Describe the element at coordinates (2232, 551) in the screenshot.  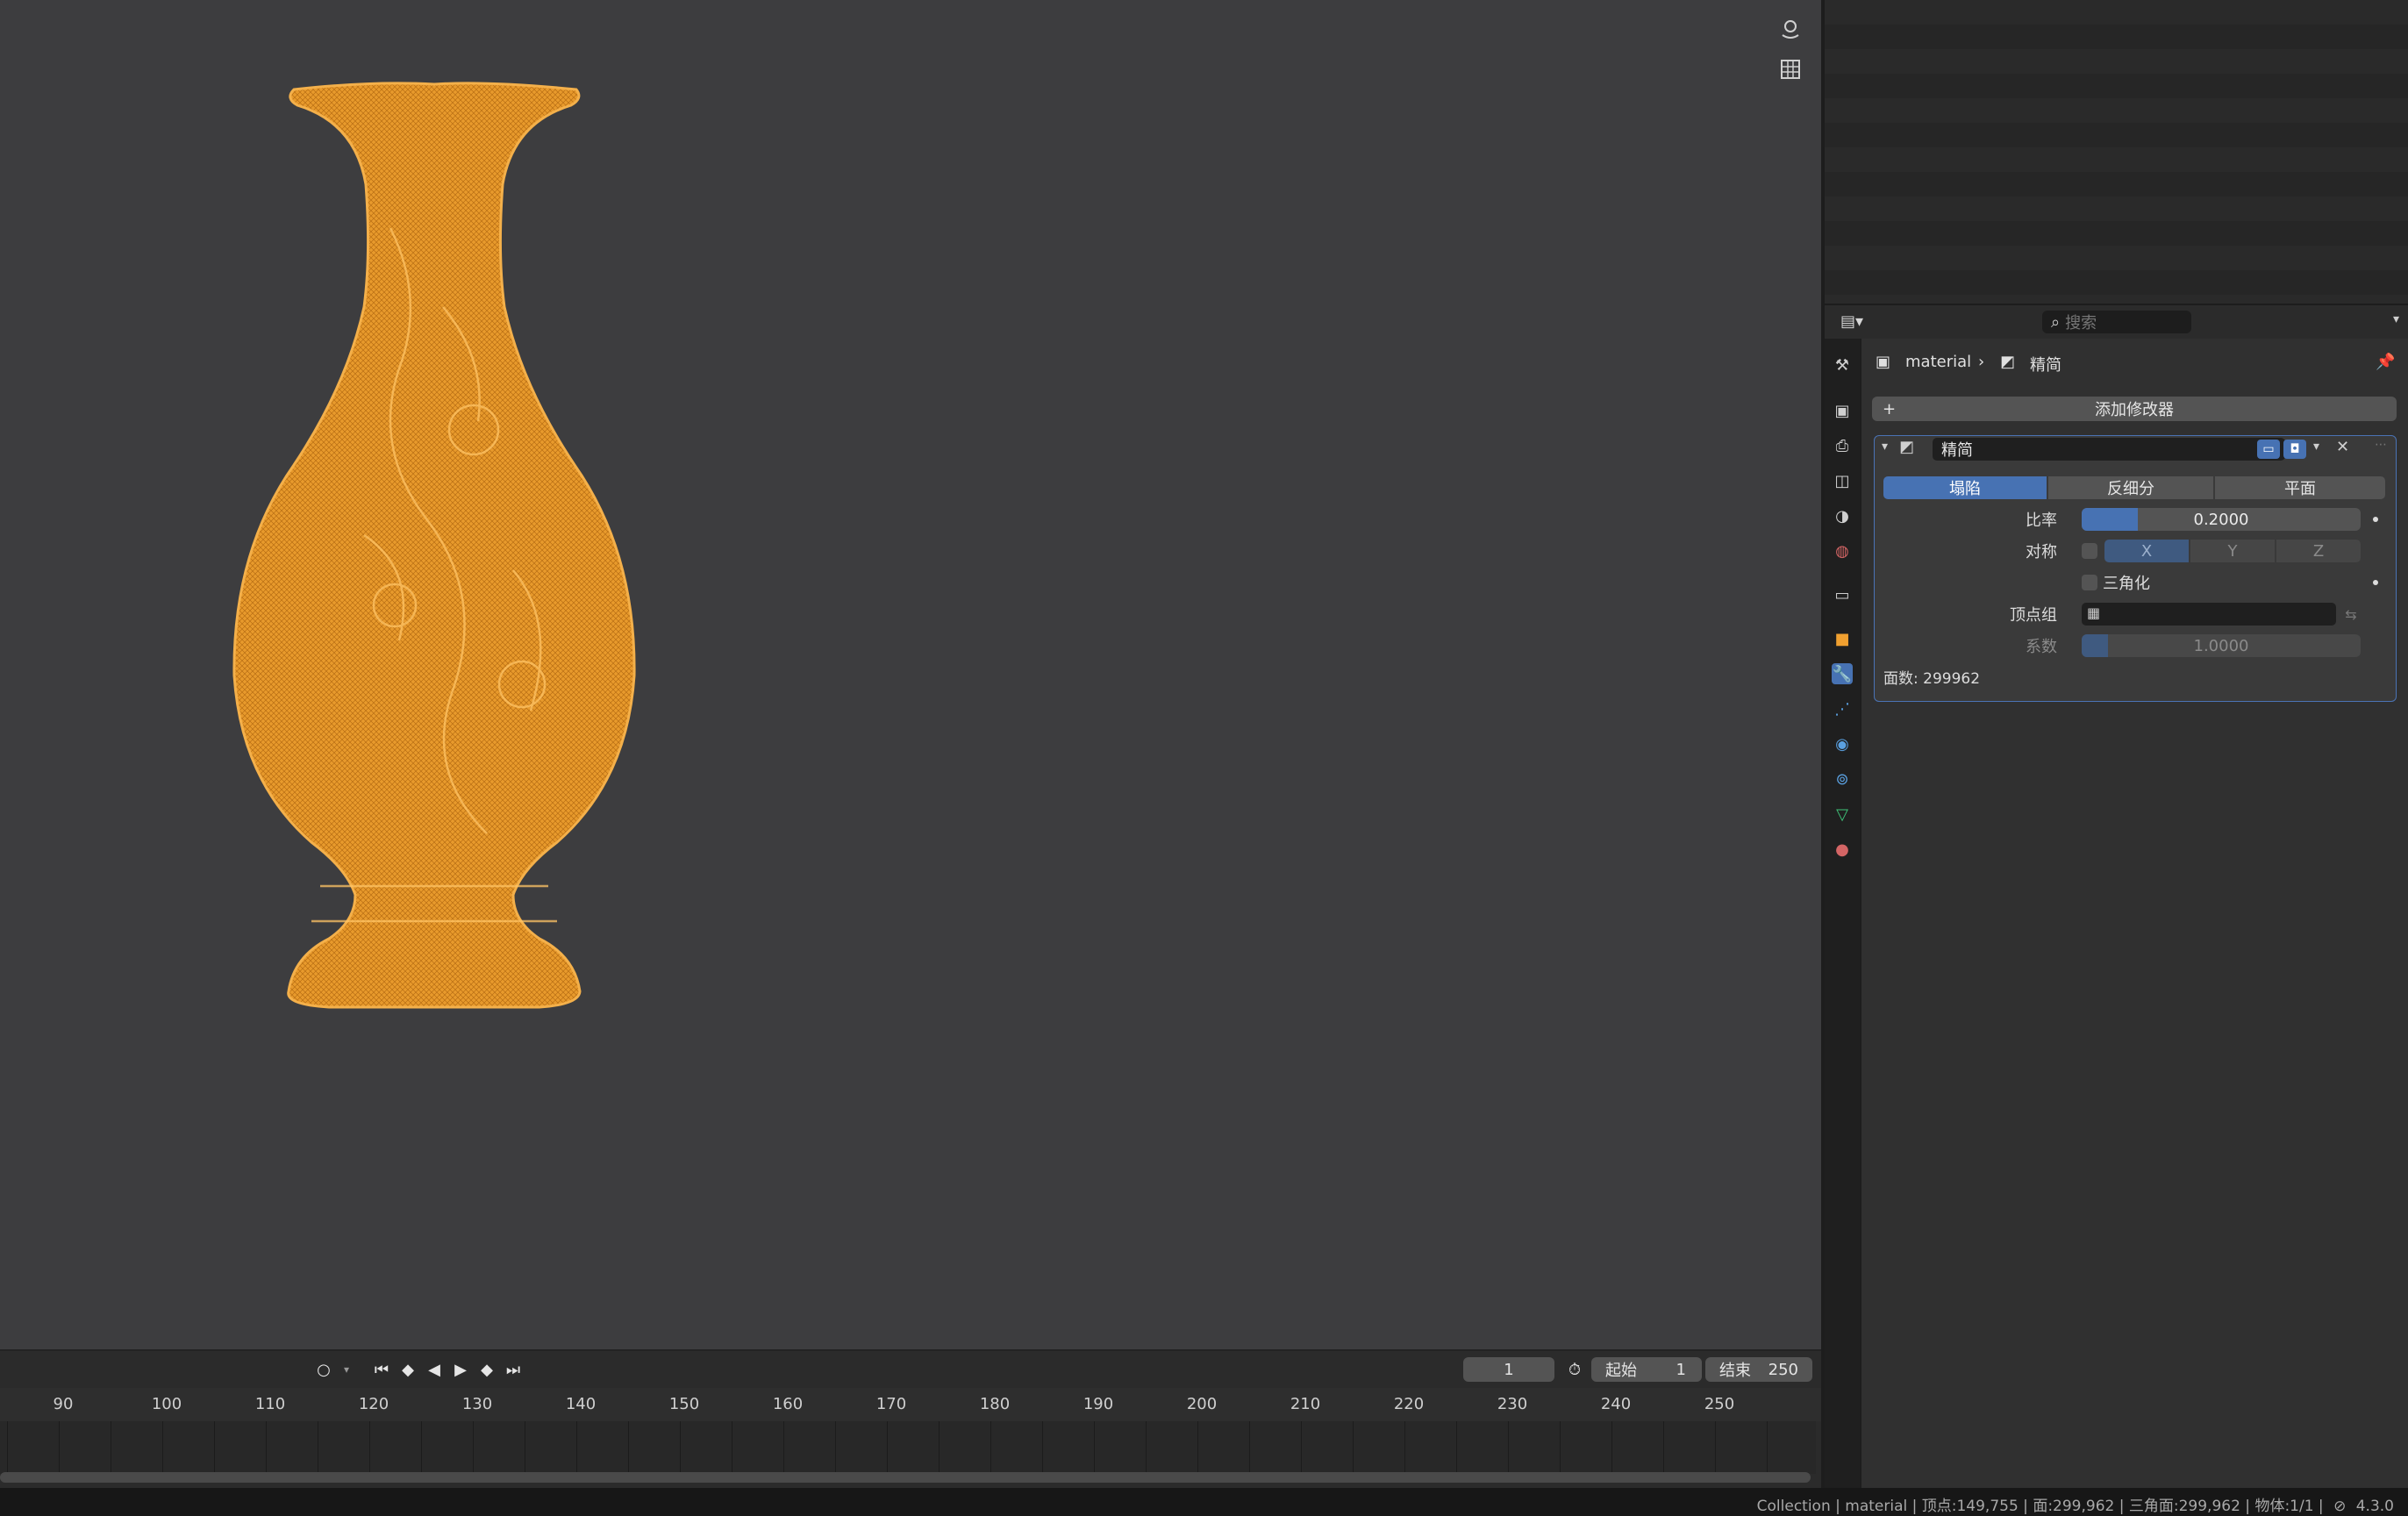
I see `axis-y-button: Y` at that location.